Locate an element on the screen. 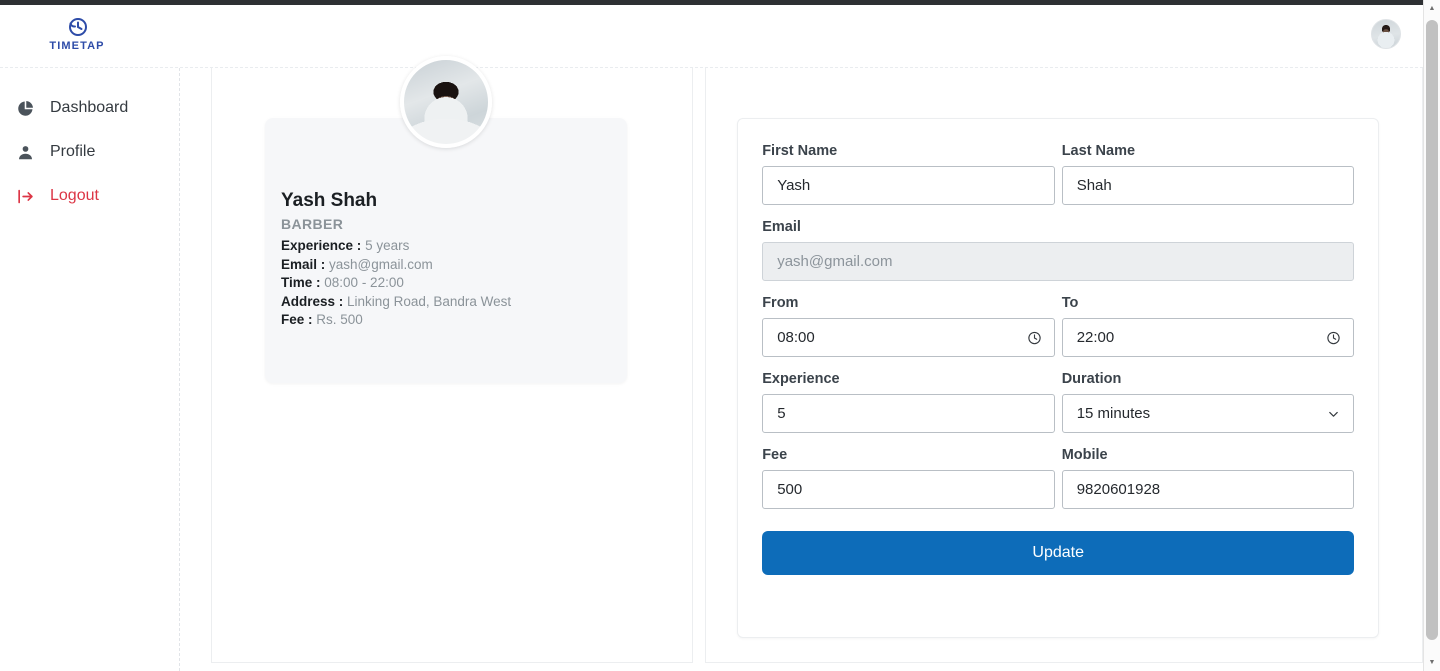 This screenshot has height=671, width=1440. pie-chart-icon is located at coordinates (25, 108).